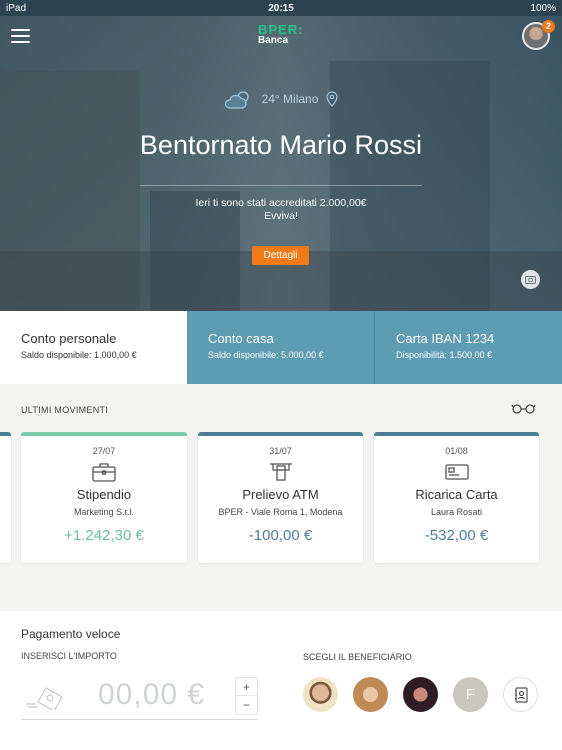  Describe the element at coordinates (280, 494) in the screenshot. I see `movement-title: Prelievo ATM` at that location.